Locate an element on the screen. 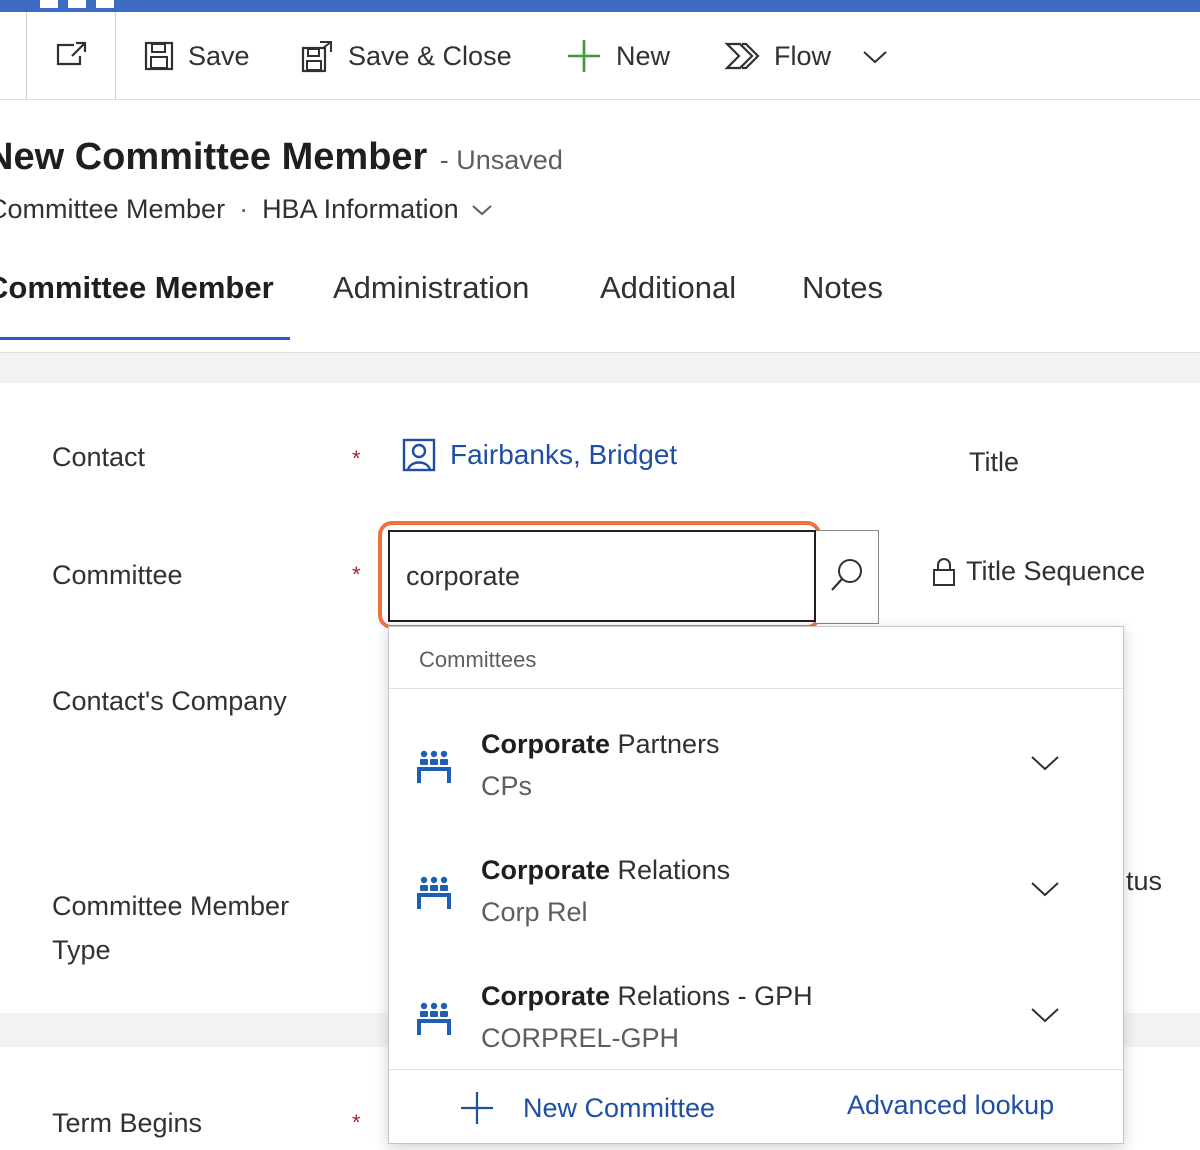 The width and height of the screenshot is (1200, 1150). form-selector: HBA Information is located at coordinates (377, 209).